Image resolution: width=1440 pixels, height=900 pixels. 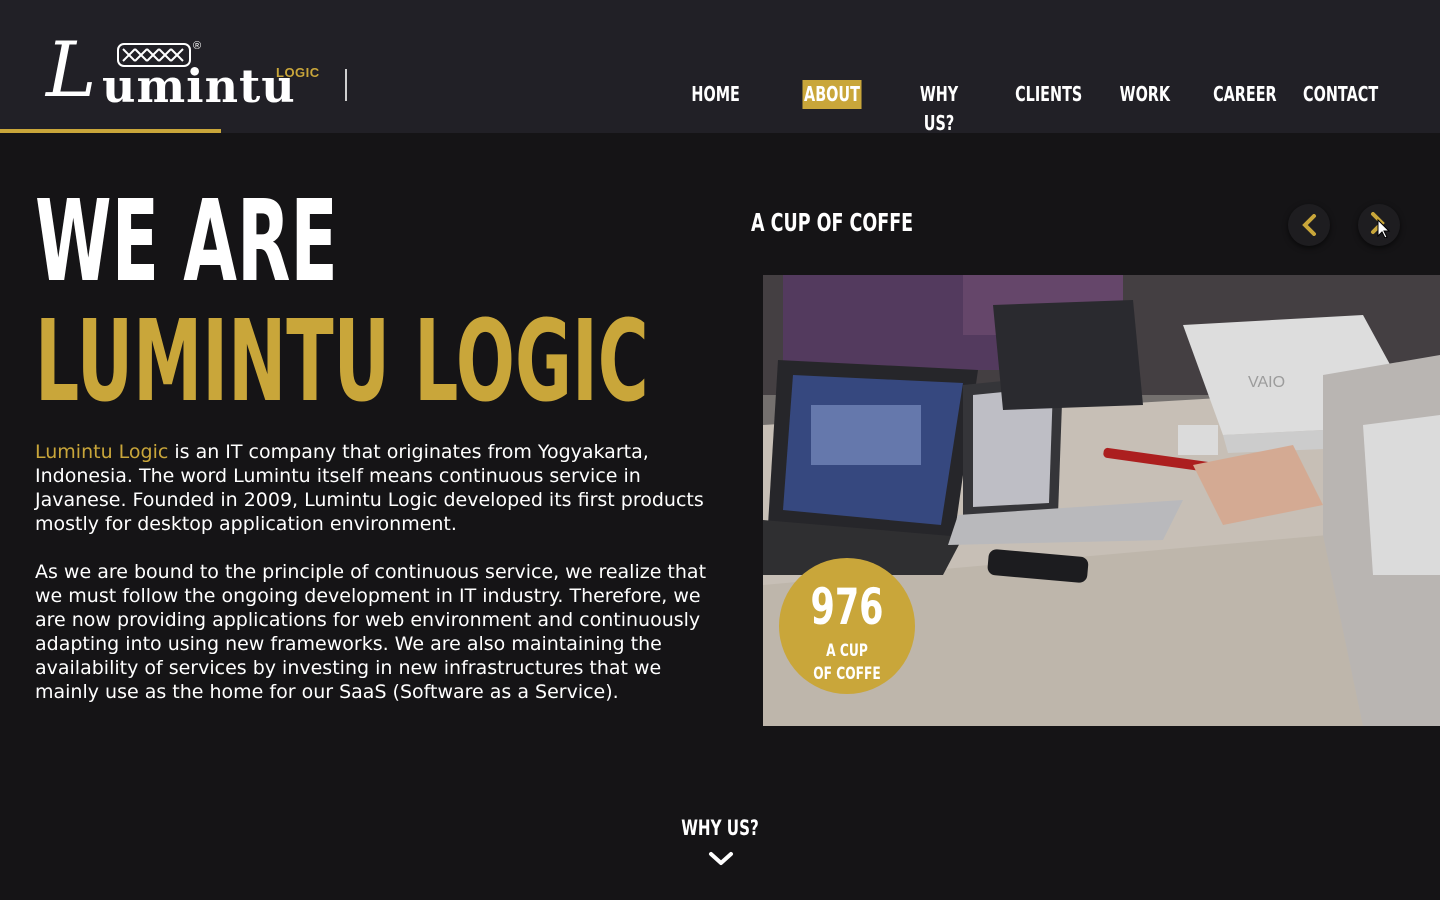 I want to click on nav-clients: CLIENTS, so click(x=1048, y=94).